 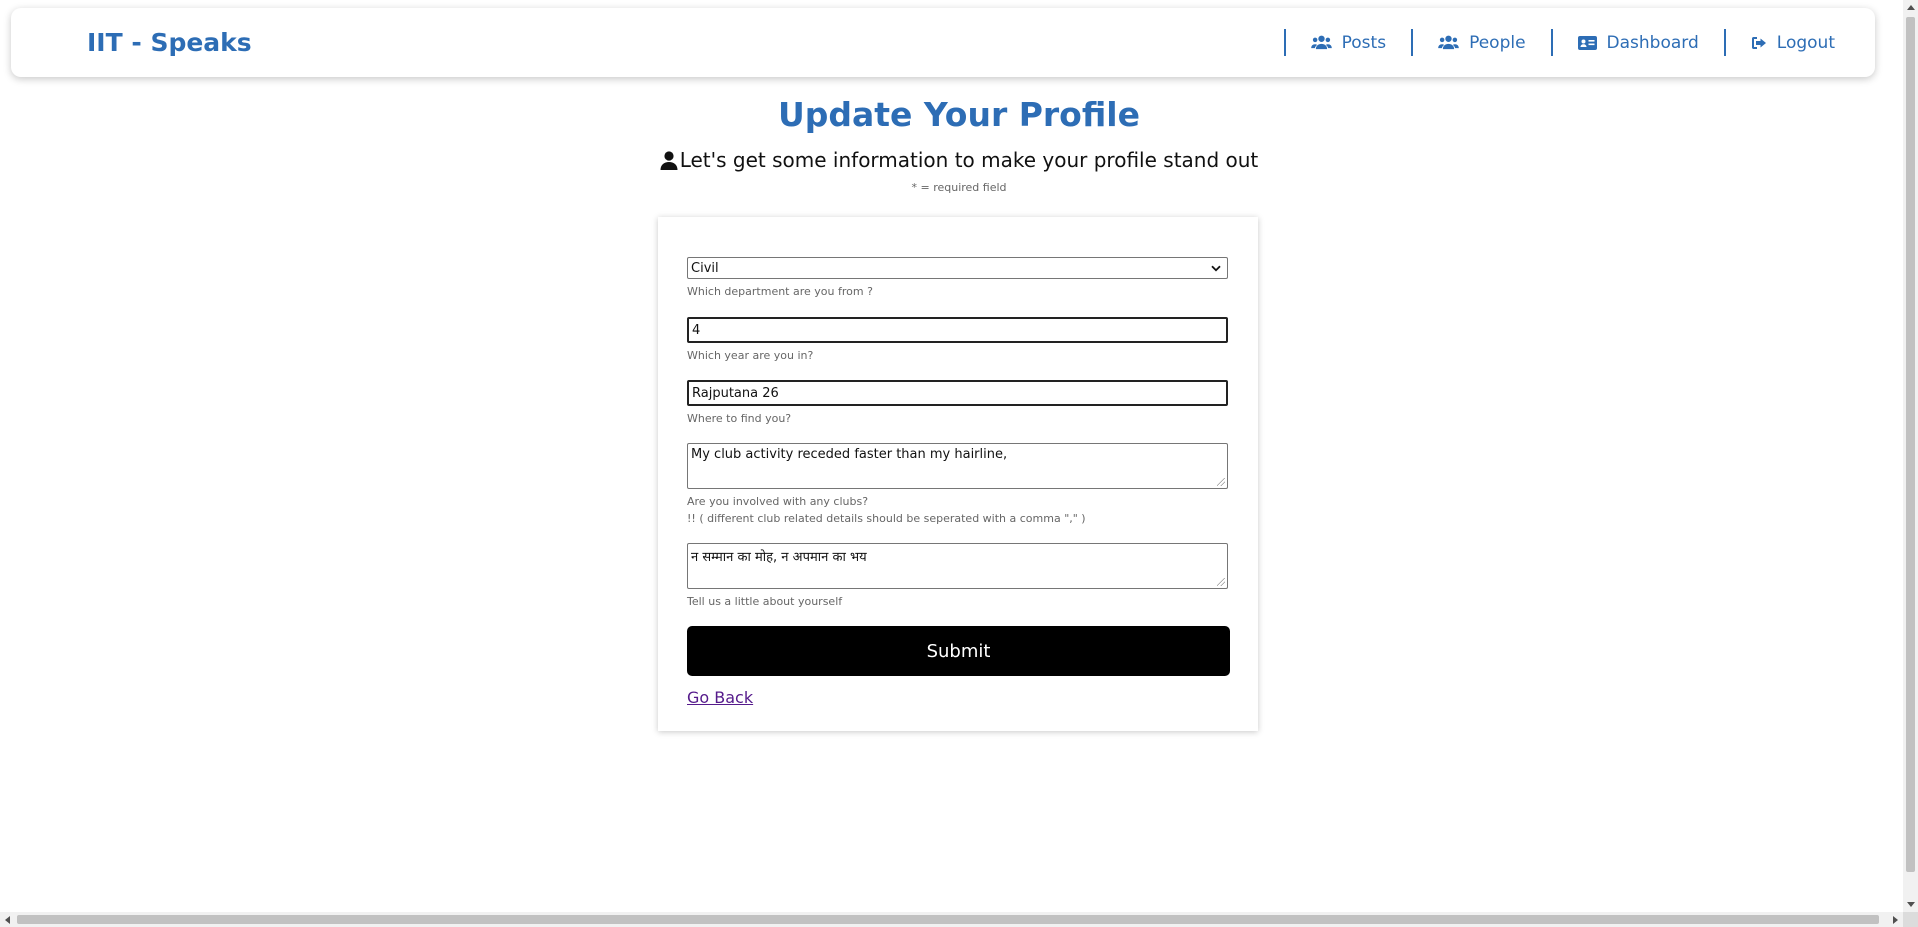 I want to click on department-selected-value: Civil, so click(x=705, y=268).